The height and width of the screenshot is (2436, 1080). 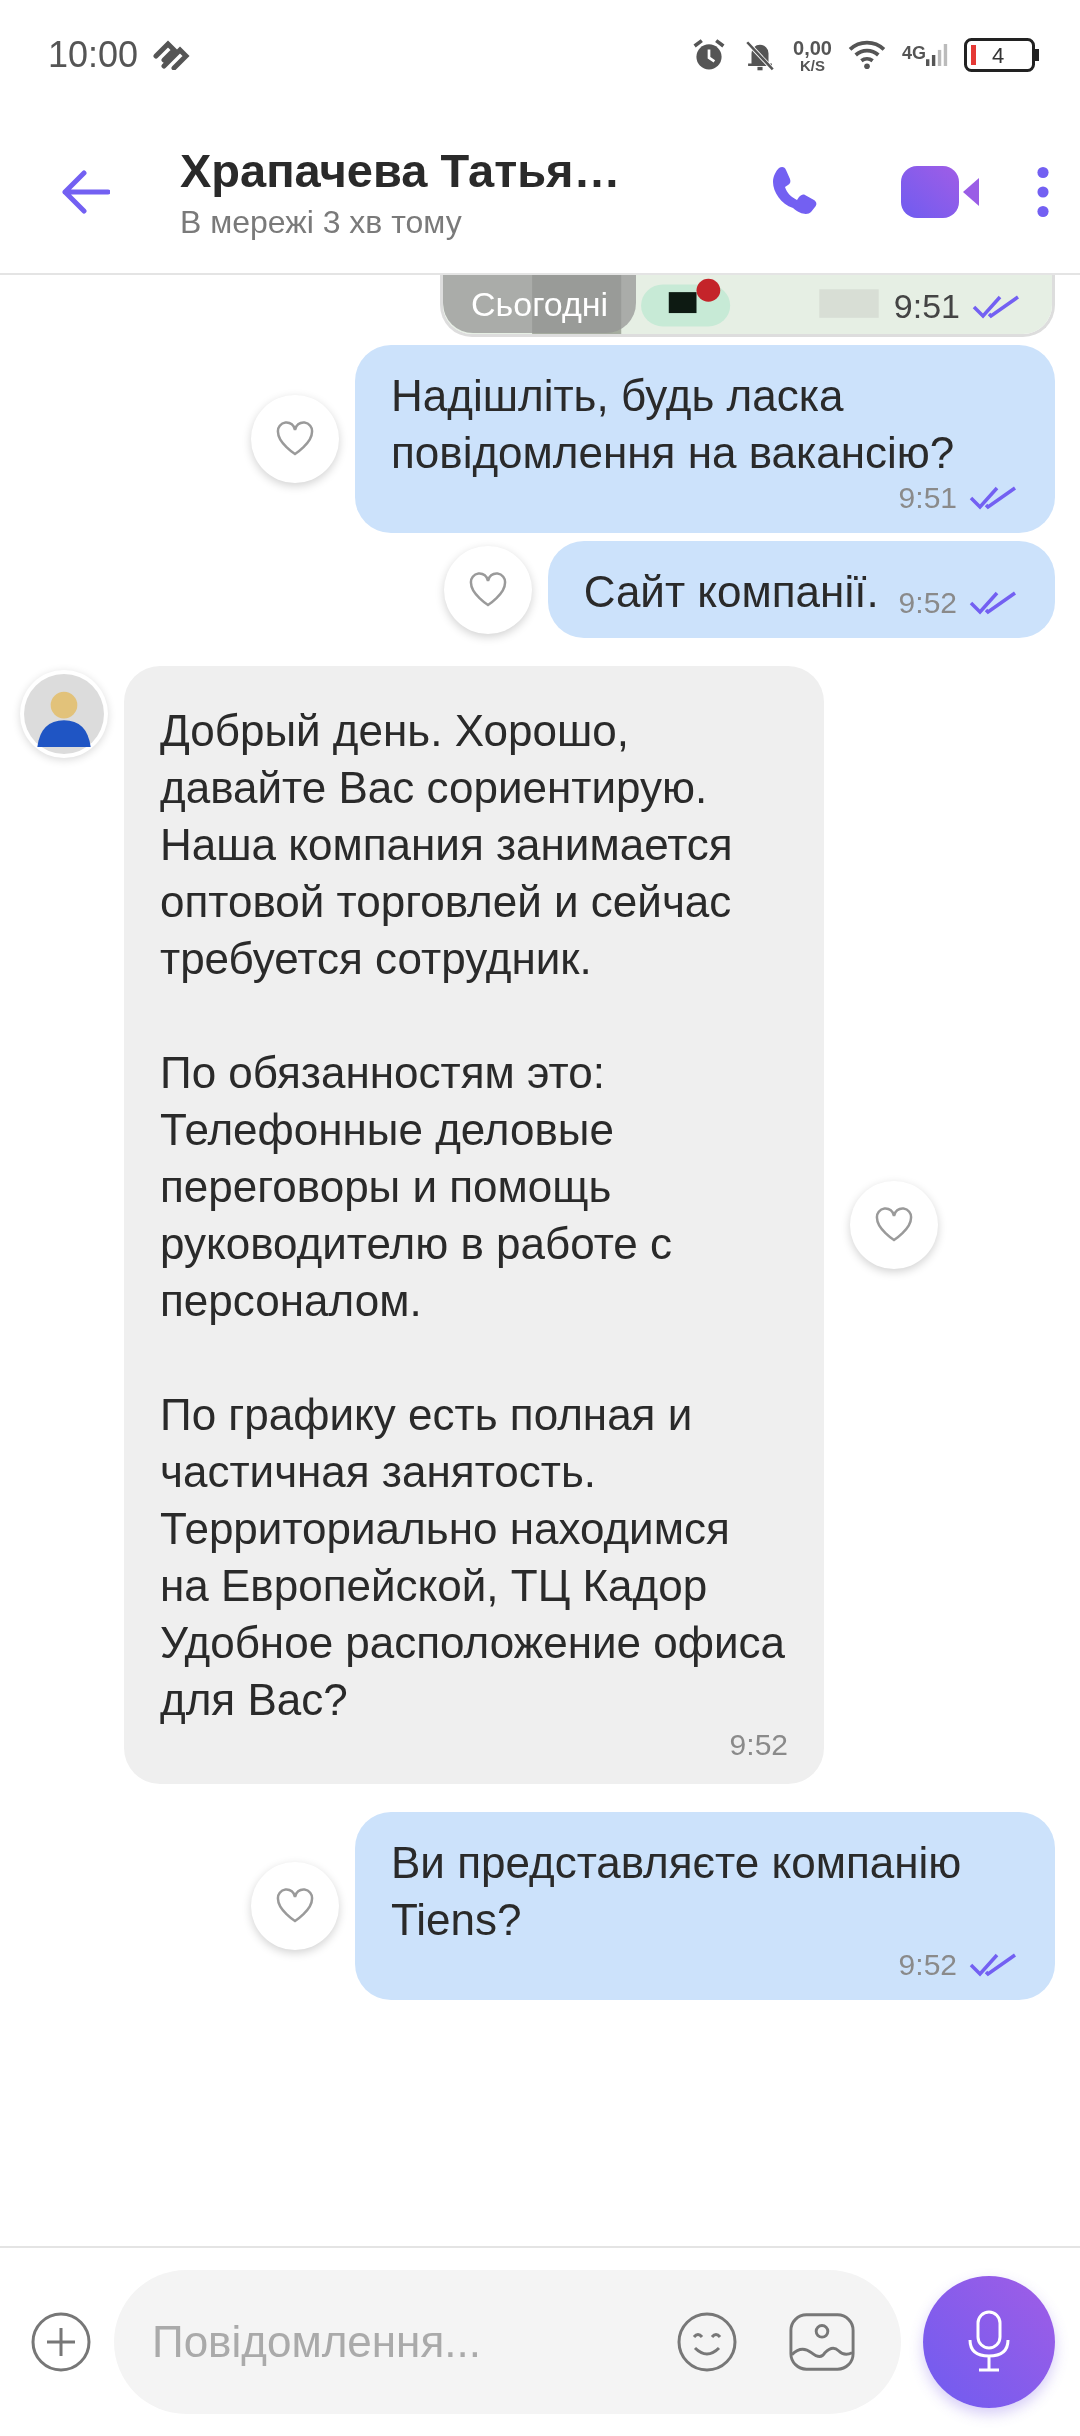 I want to click on network-speed-unit: K/S, so click(x=812, y=65).